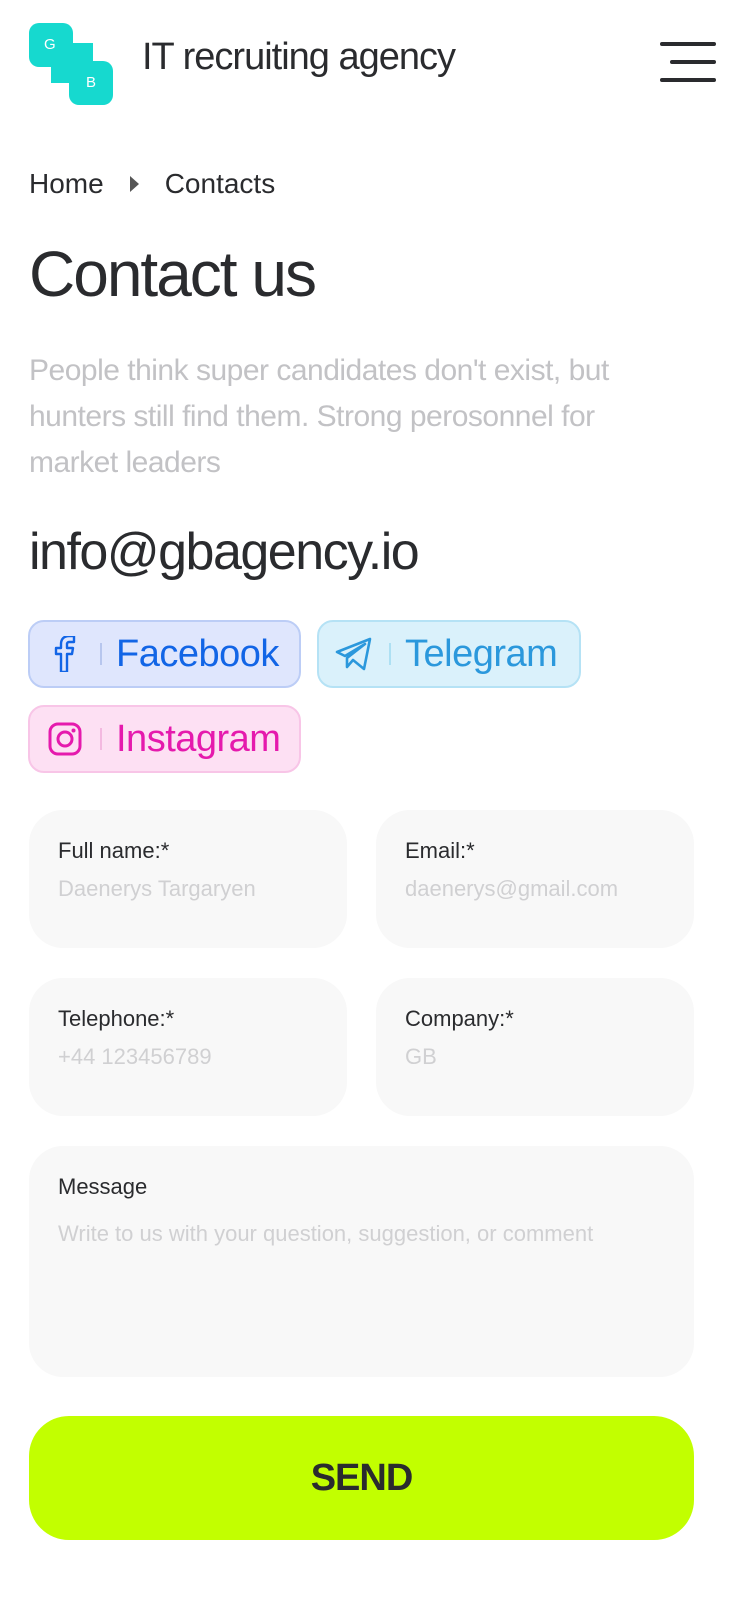 The width and height of the screenshot is (750, 1624). I want to click on email-label: Email:*, so click(440, 850).